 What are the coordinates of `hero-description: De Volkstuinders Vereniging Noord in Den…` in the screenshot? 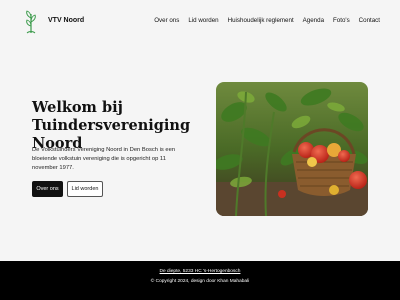 It's located at (104, 159).